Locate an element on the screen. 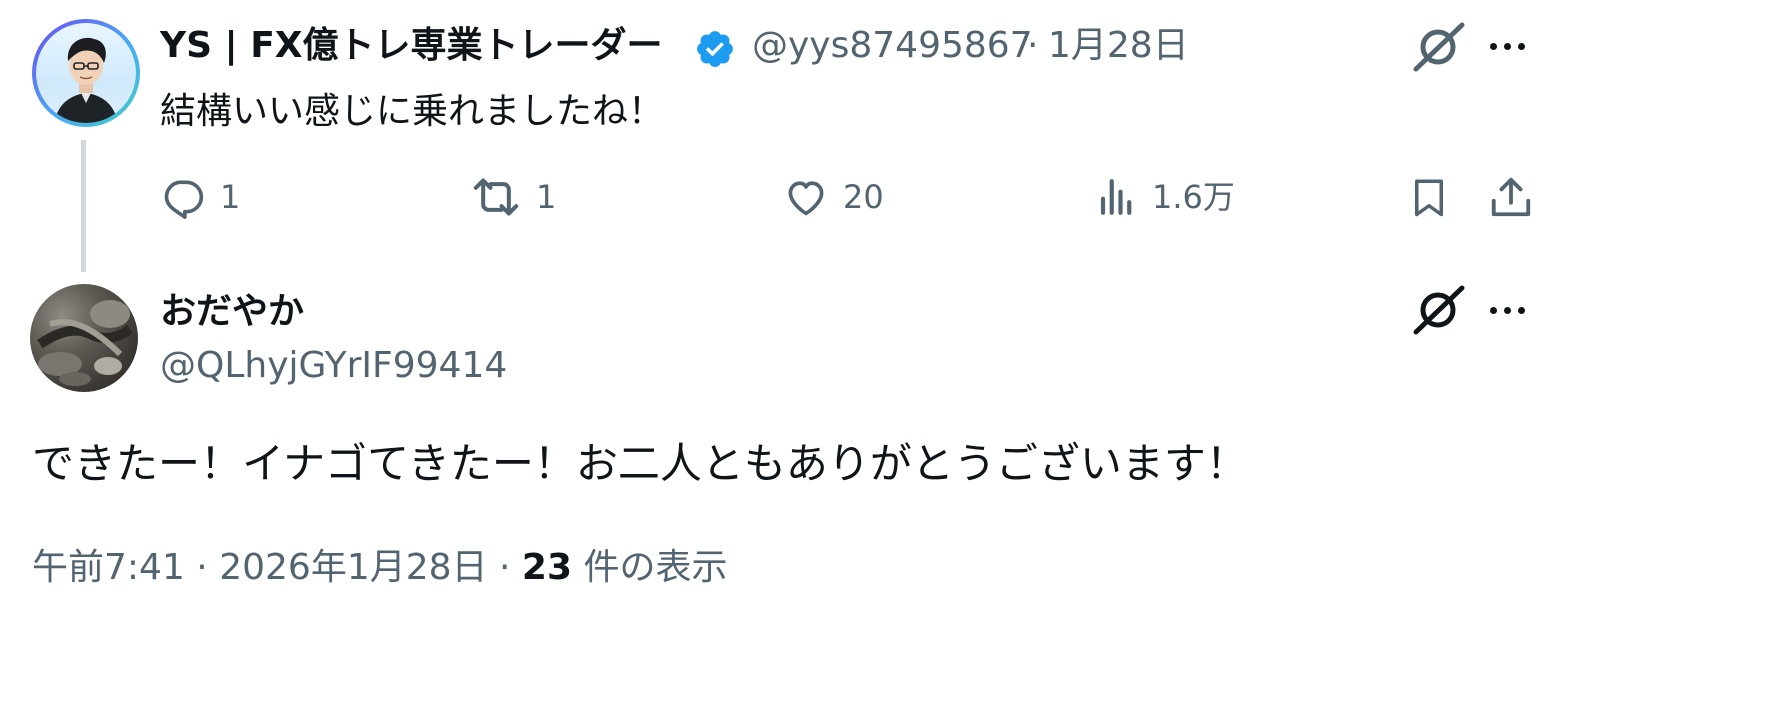 This screenshot has height=703, width=1769. tweet-date: 2026年1月28日 is located at coordinates (353, 567).